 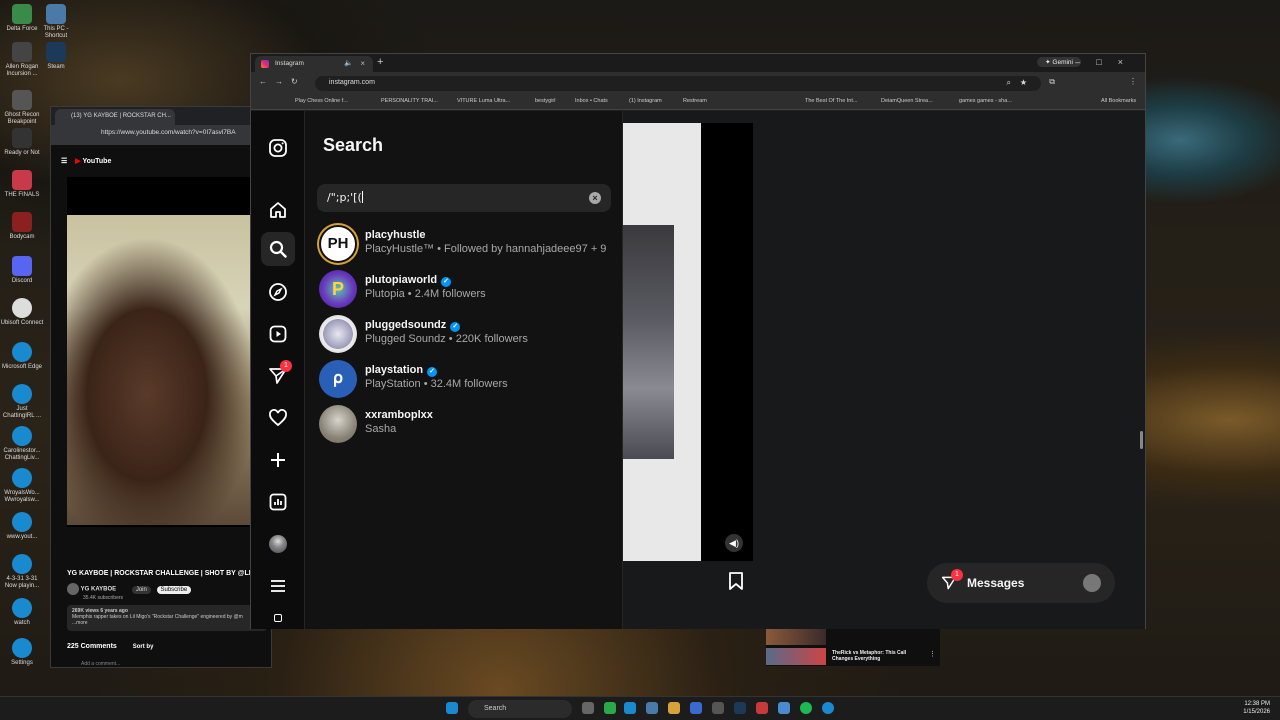 I want to click on zoom-icon: ⌕, so click(x=1009, y=83).